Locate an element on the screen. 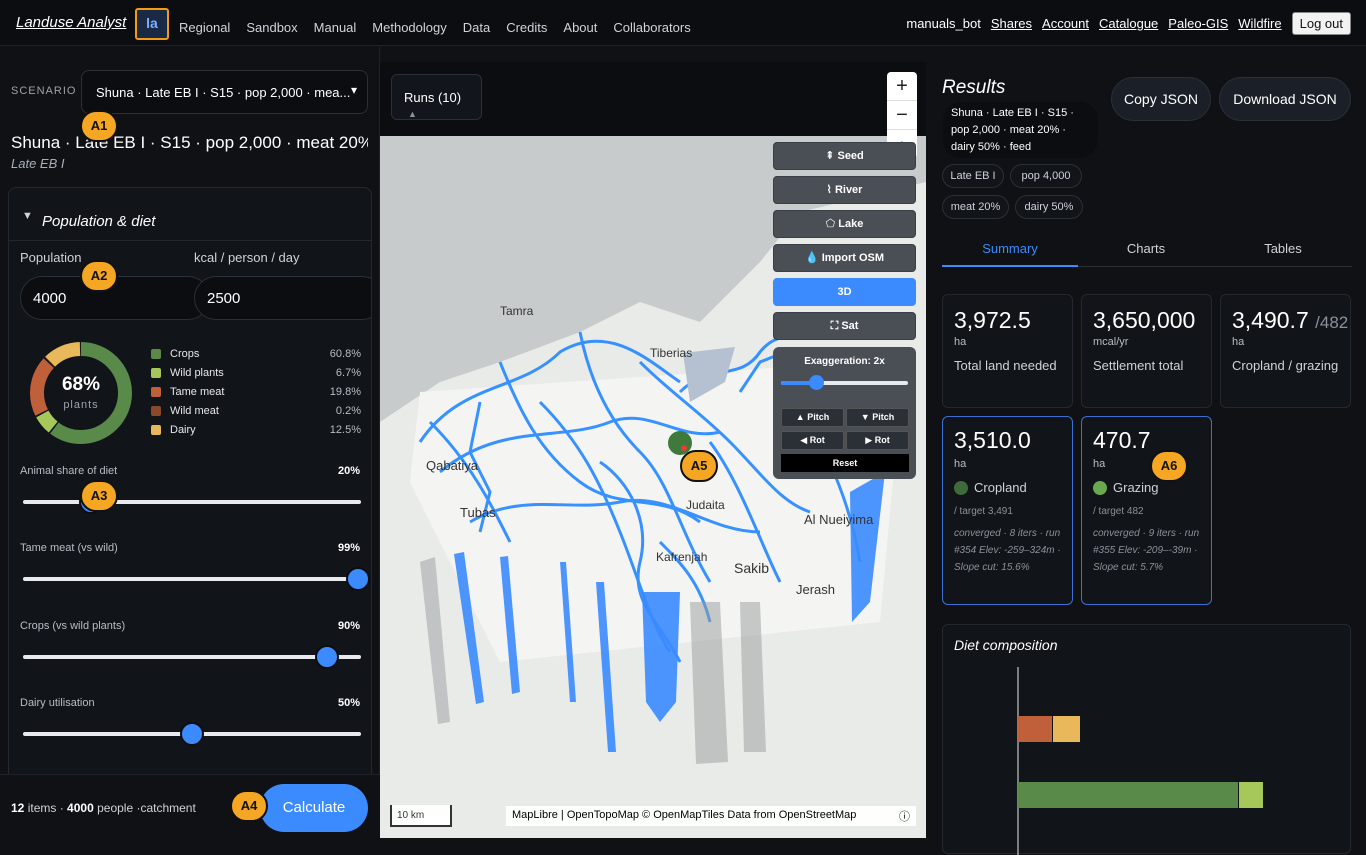 This screenshot has width=1366, height=855. legend-name: Crops is located at coordinates (185, 354).